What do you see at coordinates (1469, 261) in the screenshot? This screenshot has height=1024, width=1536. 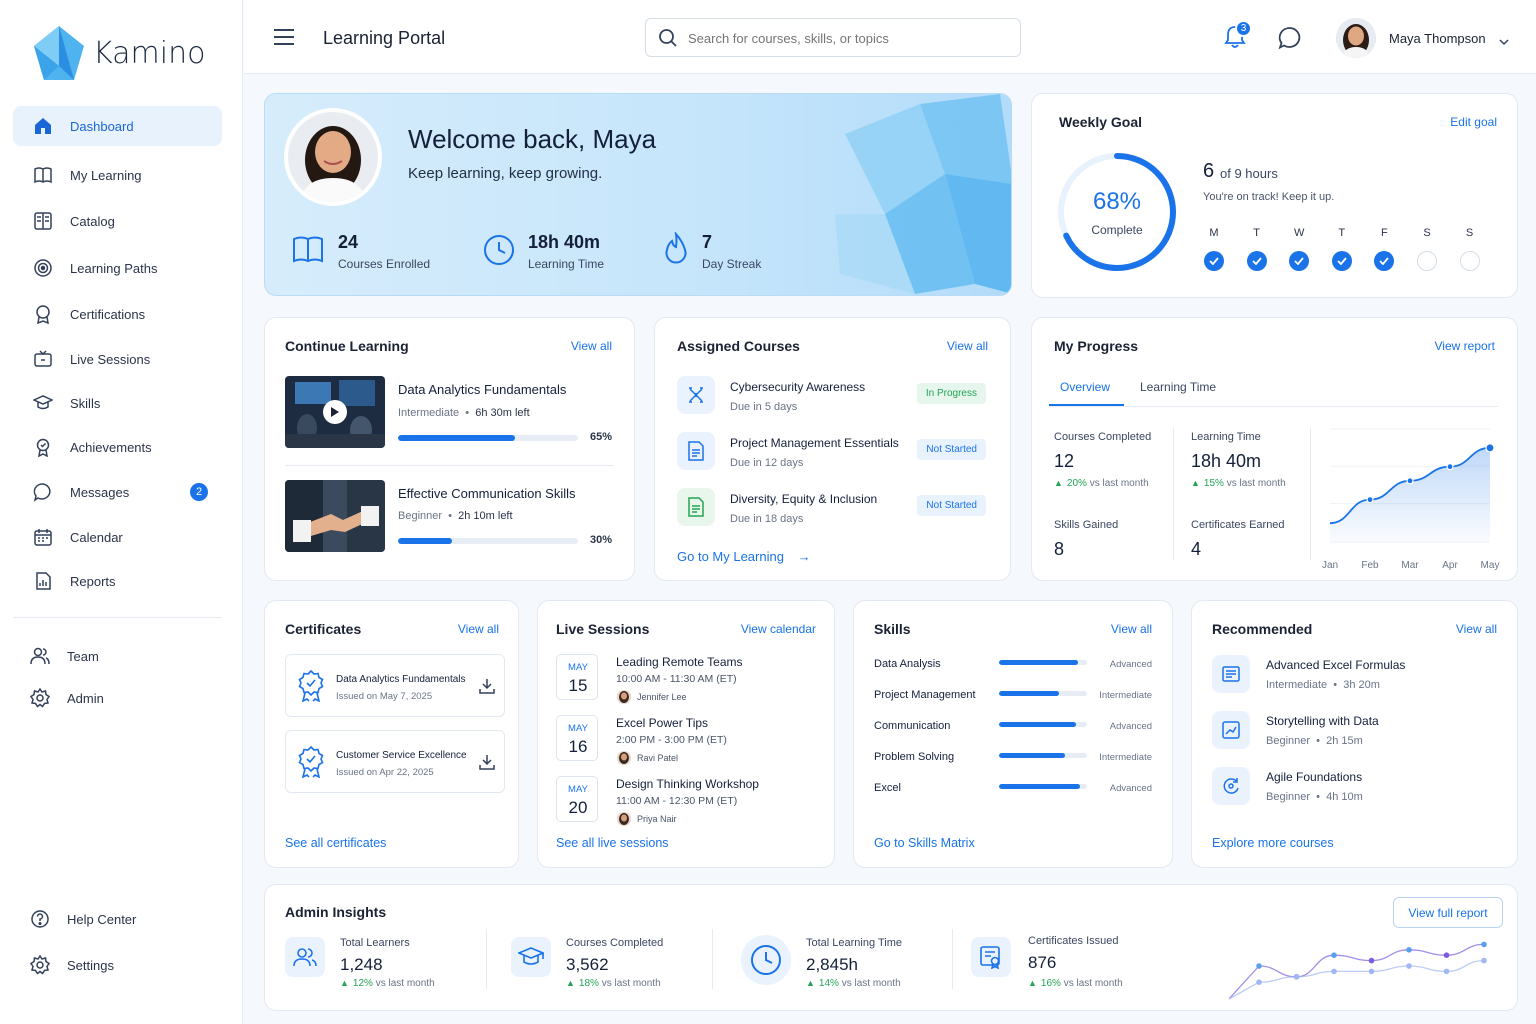 I see `day-unchecked-icon` at bounding box center [1469, 261].